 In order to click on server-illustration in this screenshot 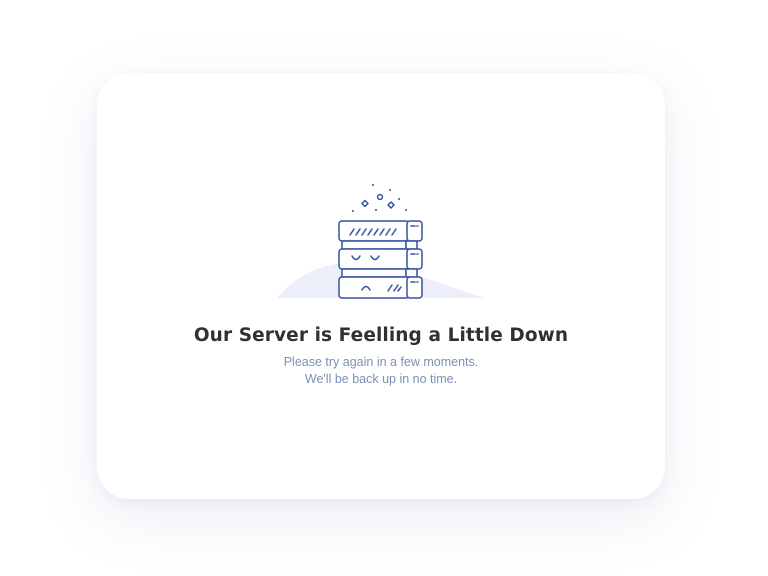, I will do `click(382, 242)`.